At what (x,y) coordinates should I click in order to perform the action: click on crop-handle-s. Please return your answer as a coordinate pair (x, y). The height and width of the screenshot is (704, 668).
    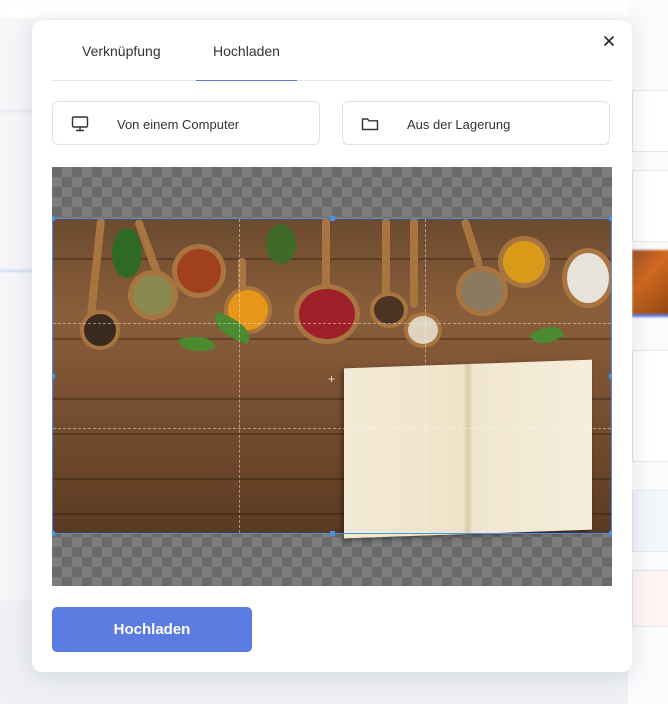
    Looking at the image, I should click on (332, 533).